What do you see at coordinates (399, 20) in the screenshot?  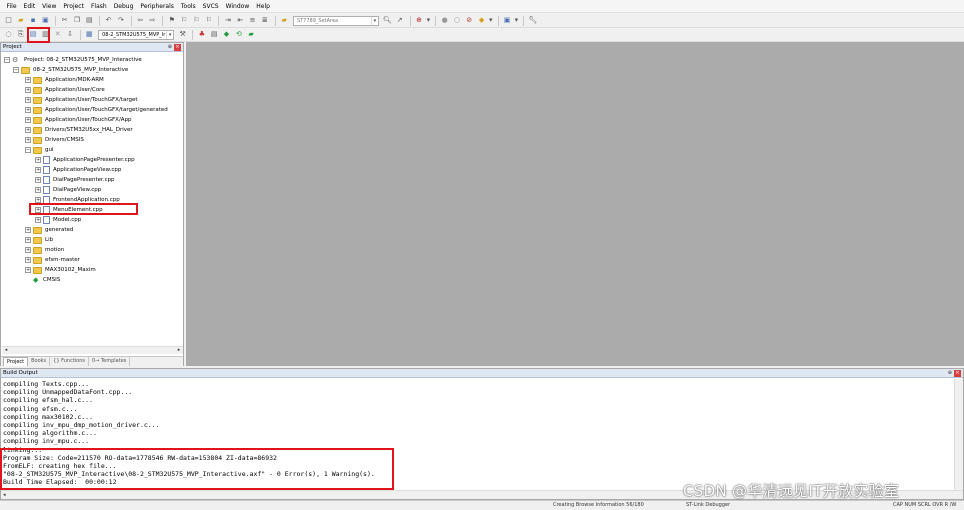 I see `incremental-find-icon: ↗` at bounding box center [399, 20].